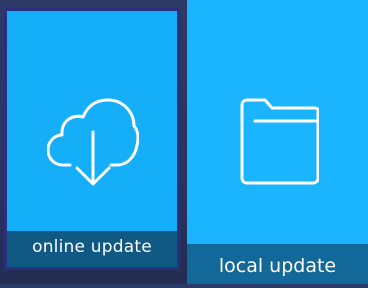 The height and width of the screenshot is (288, 368). Describe the element at coordinates (93, 142) in the screenshot. I see `cloud-download-icon` at that location.